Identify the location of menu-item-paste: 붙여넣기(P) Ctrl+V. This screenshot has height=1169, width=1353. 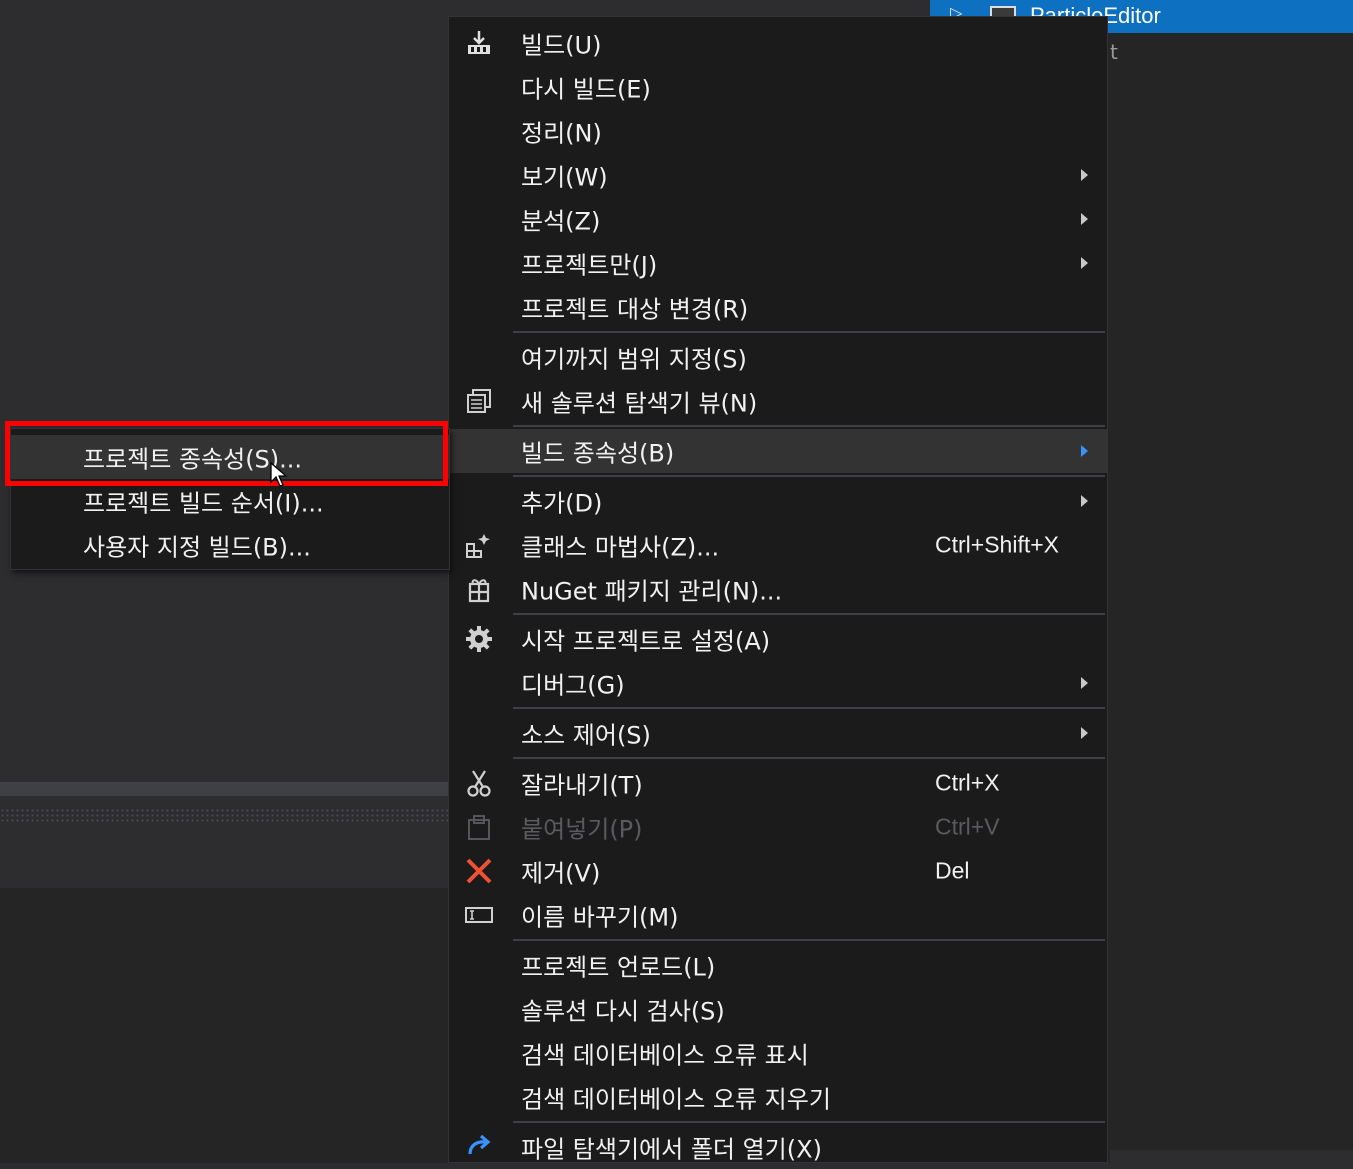
(778, 827).